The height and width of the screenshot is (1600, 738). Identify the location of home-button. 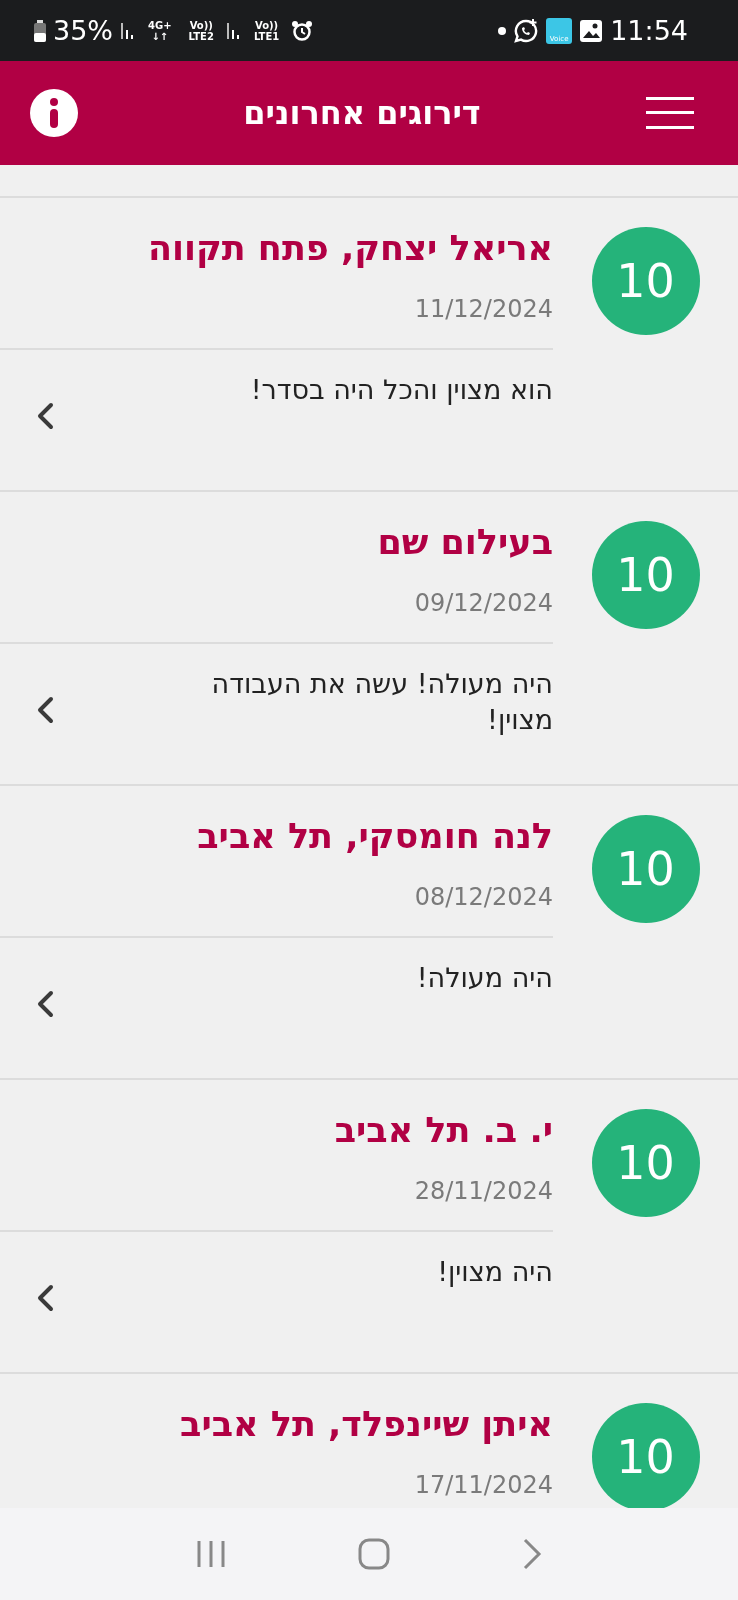
(374, 1554).